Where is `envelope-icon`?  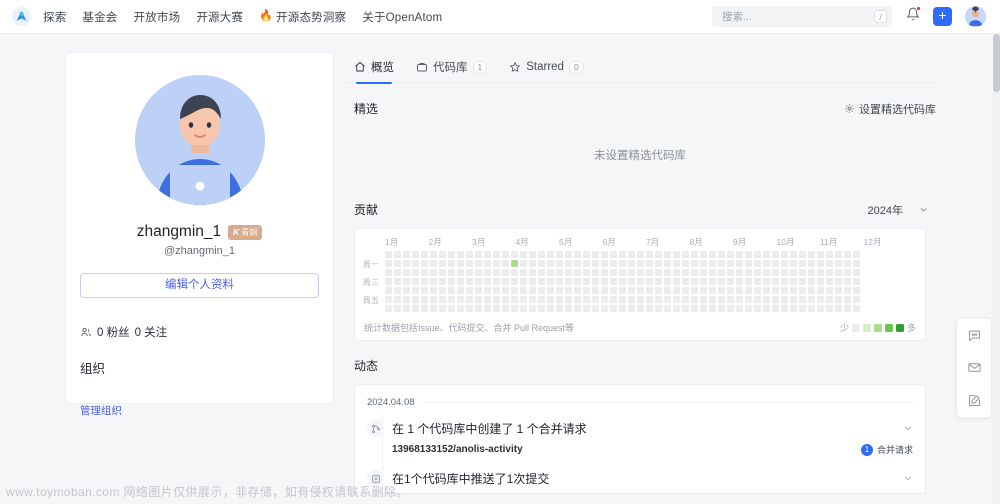 envelope-icon is located at coordinates (974, 368).